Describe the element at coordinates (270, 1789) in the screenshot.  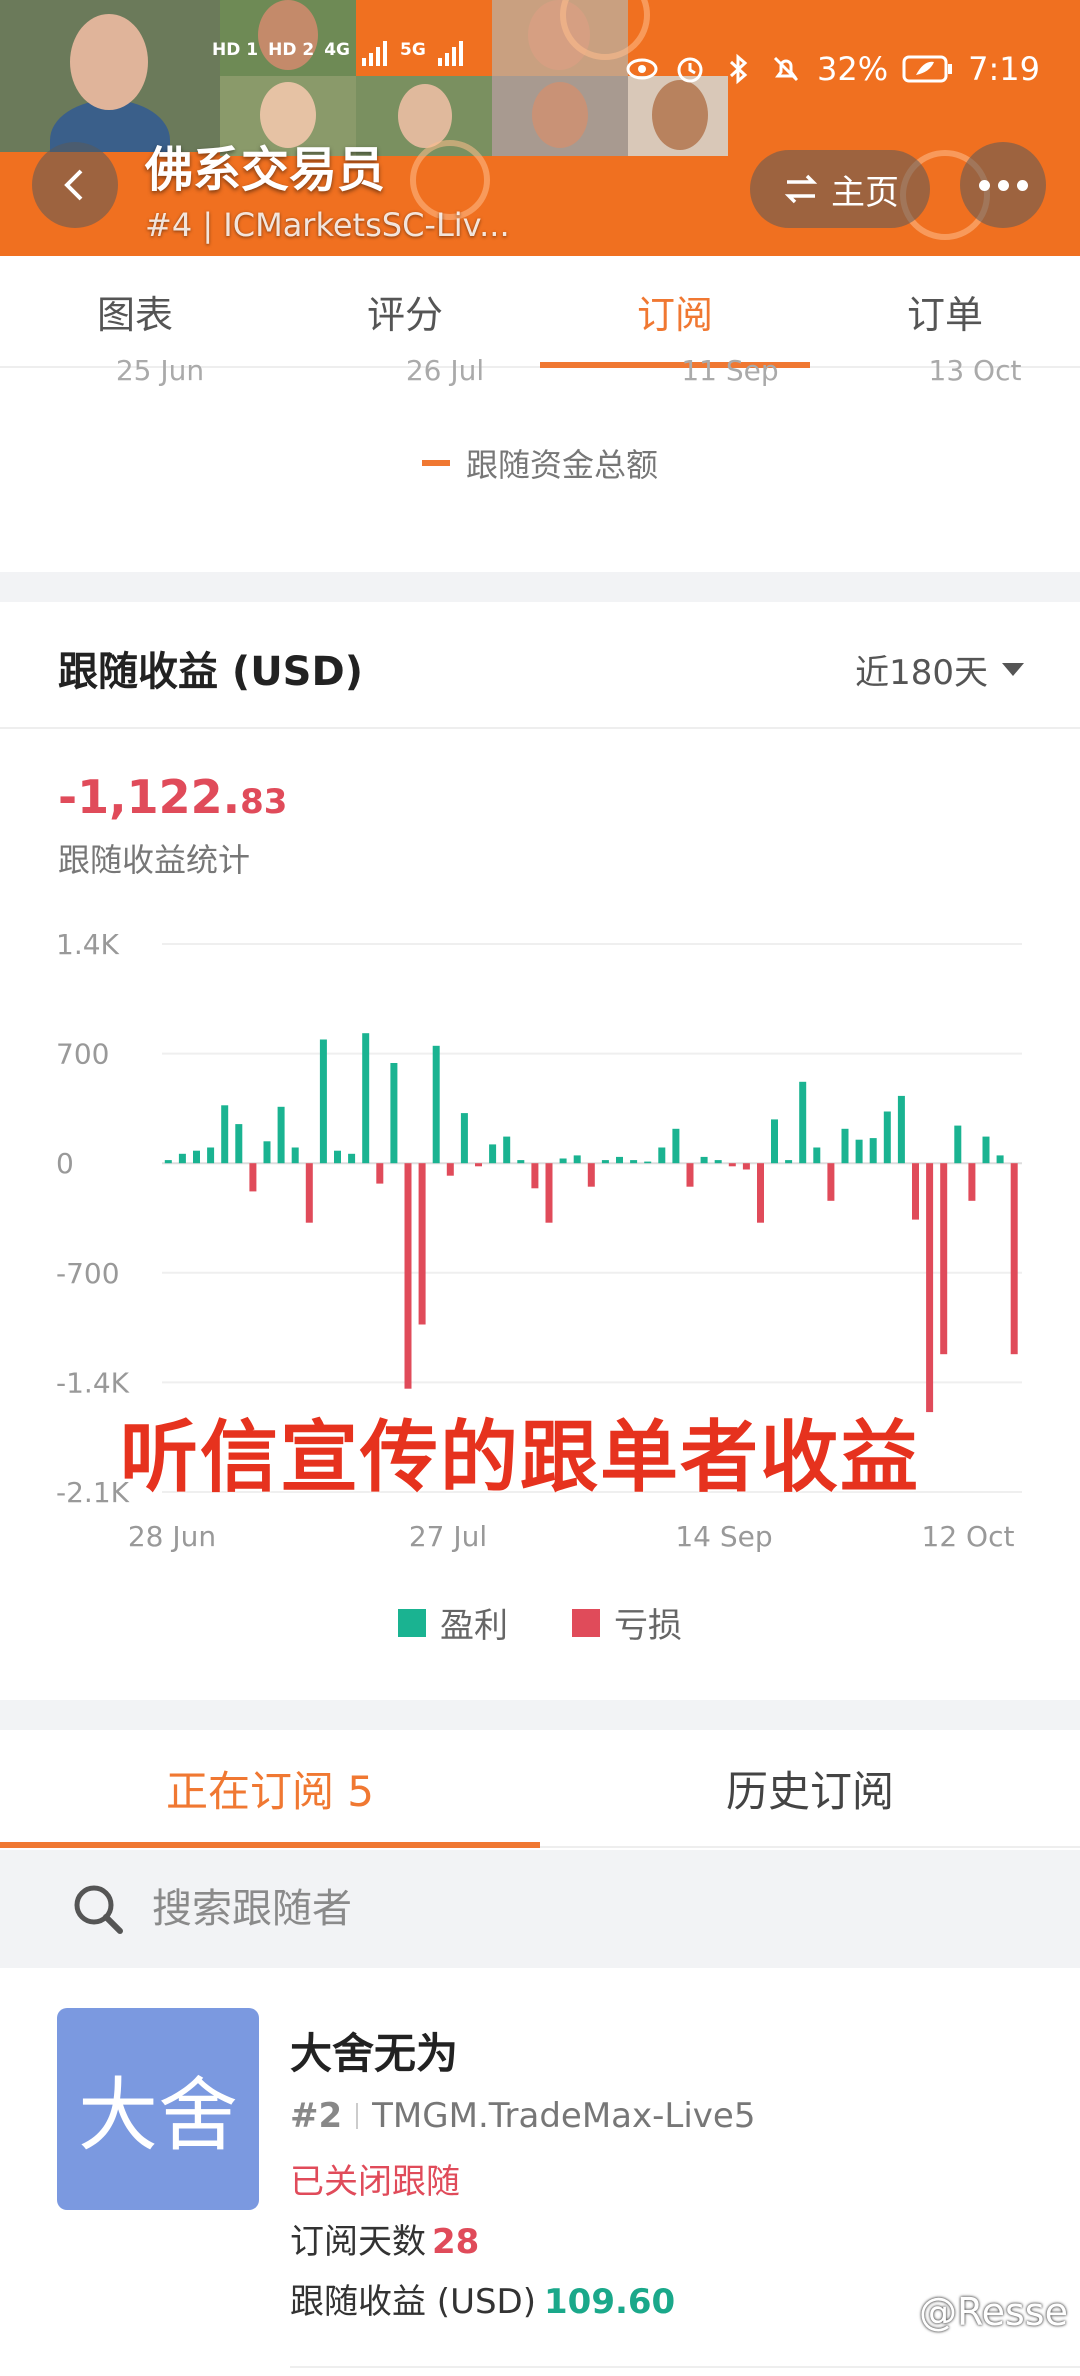
I see `tab-active-subscriptions: 正在订阅 5` at that location.